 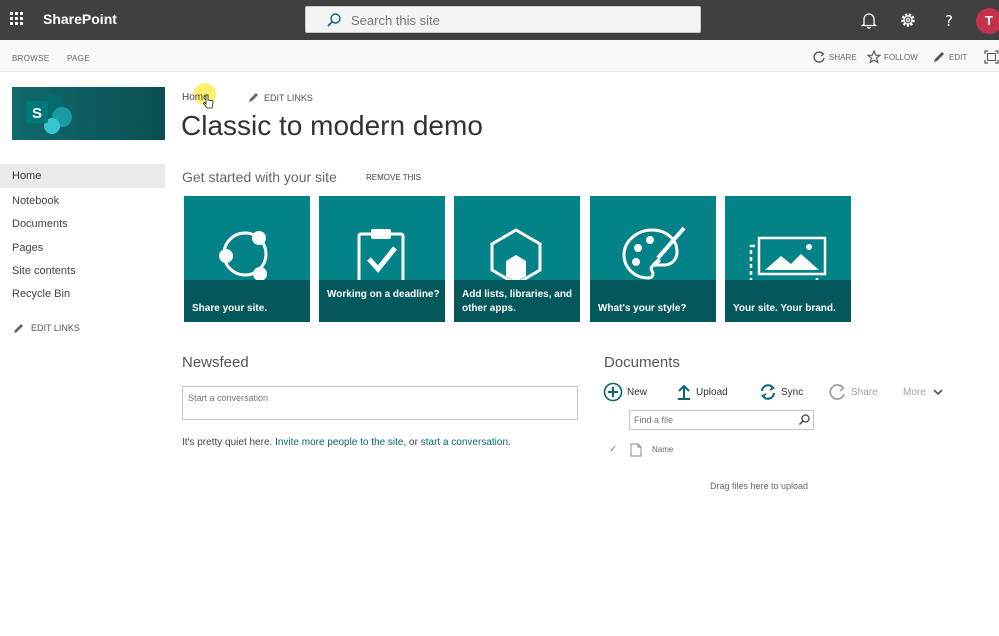 What do you see at coordinates (82, 201) in the screenshot?
I see `nav-item-notebook: Notebook` at bounding box center [82, 201].